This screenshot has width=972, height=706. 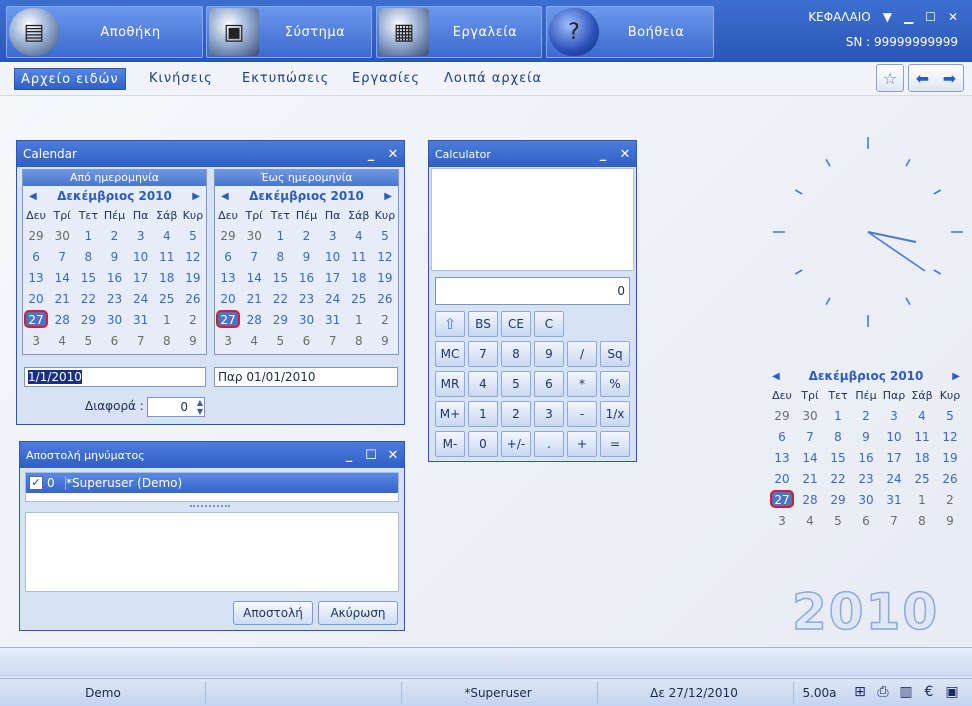 What do you see at coordinates (582, 414) in the screenshot?
I see `calc-key: -` at bounding box center [582, 414].